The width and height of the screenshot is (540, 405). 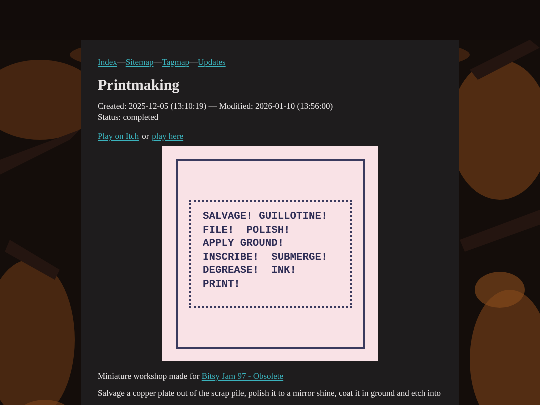 I want to click on dates-text: Created: 2025-12-05 (13:10:19) — Modified: 2026-01-10 (13:56:00), so click(x=216, y=106).